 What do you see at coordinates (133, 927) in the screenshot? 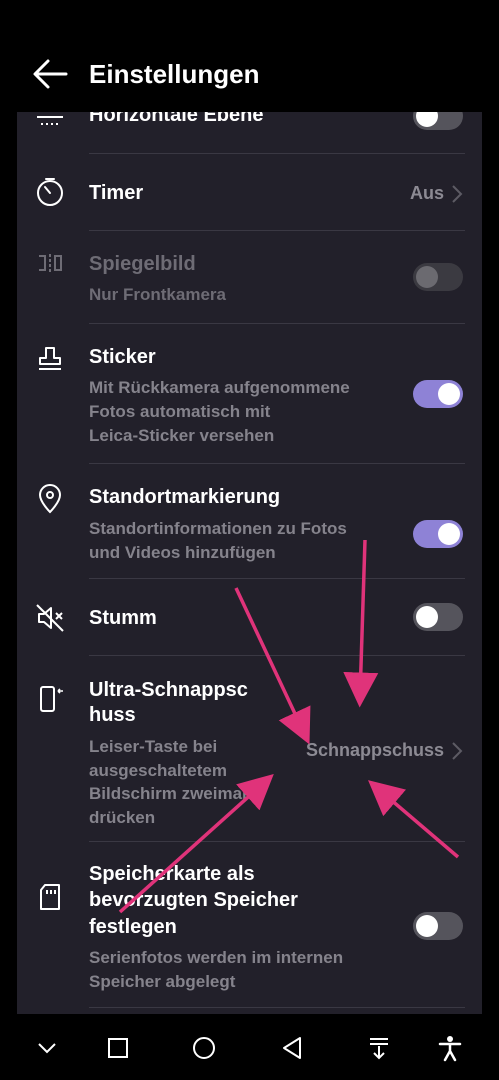
I see `setting-label: festlegen` at bounding box center [133, 927].